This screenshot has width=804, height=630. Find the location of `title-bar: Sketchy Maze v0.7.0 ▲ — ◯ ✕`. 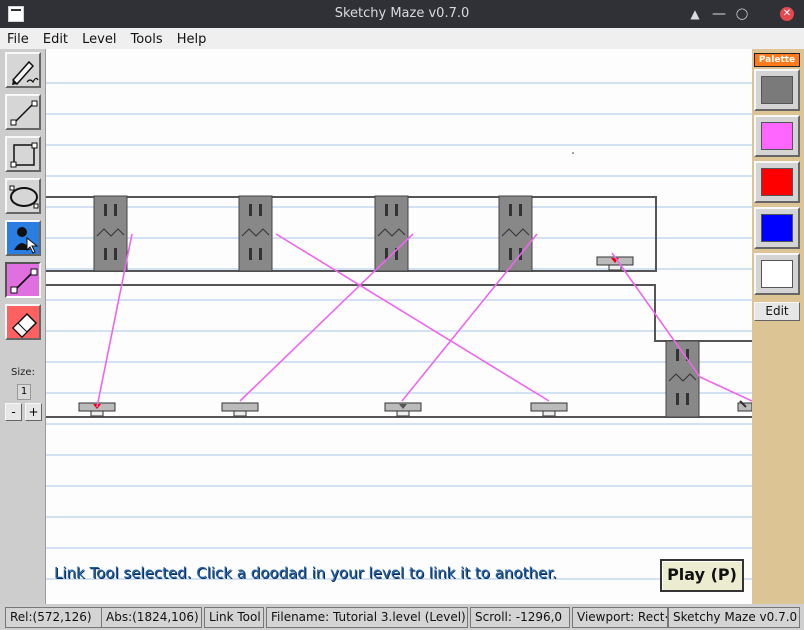

title-bar: Sketchy Maze v0.7.0 ▲ — ◯ ✕ is located at coordinates (402, 14).